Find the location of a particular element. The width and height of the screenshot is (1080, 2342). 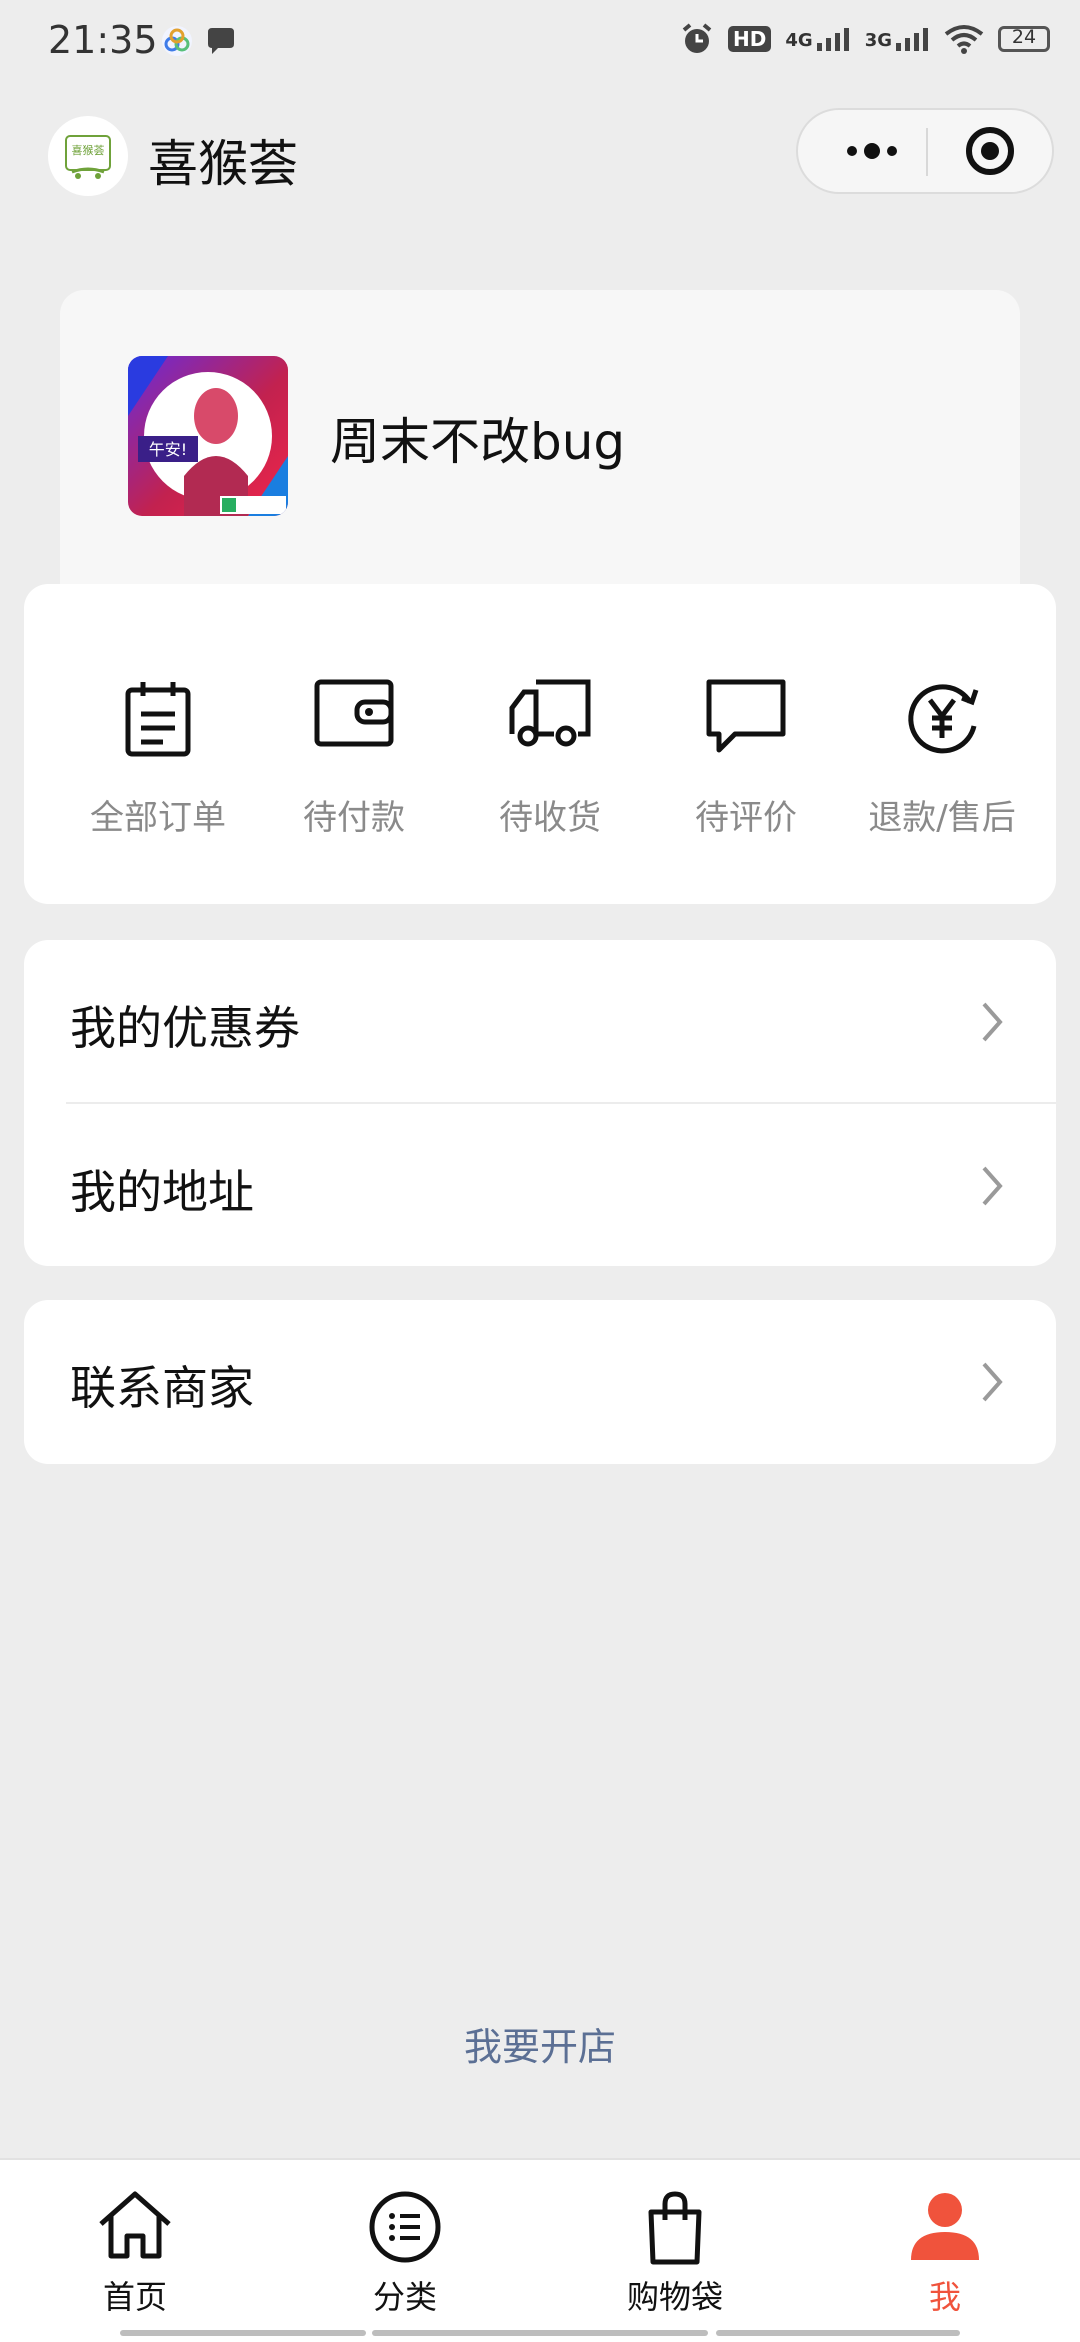

order-all-button: 全部订单 is located at coordinates (158, 744).